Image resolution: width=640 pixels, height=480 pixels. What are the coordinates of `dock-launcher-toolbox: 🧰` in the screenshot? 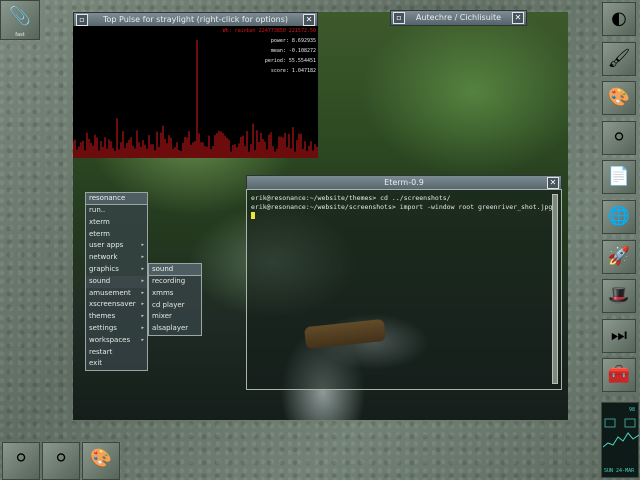 It's located at (619, 375).